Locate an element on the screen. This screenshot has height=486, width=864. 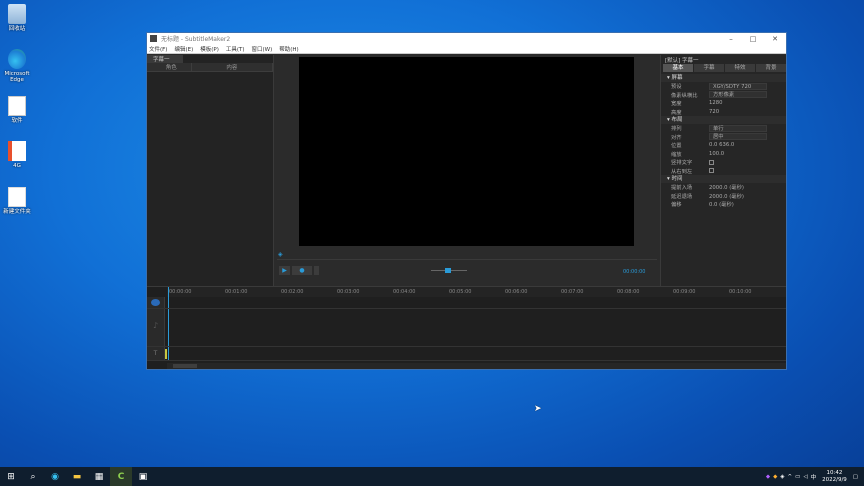
tab-subtitle-one: 字幕一 is located at coordinates (165, 59).